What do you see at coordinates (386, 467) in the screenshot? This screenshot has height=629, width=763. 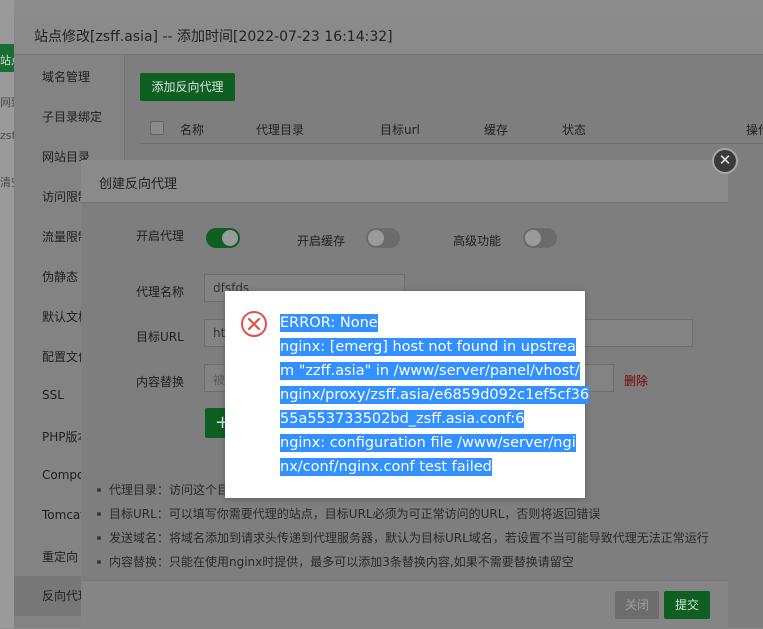 I see `error-line: nx/conf/nginx.conf test failed` at bounding box center [386, 467].